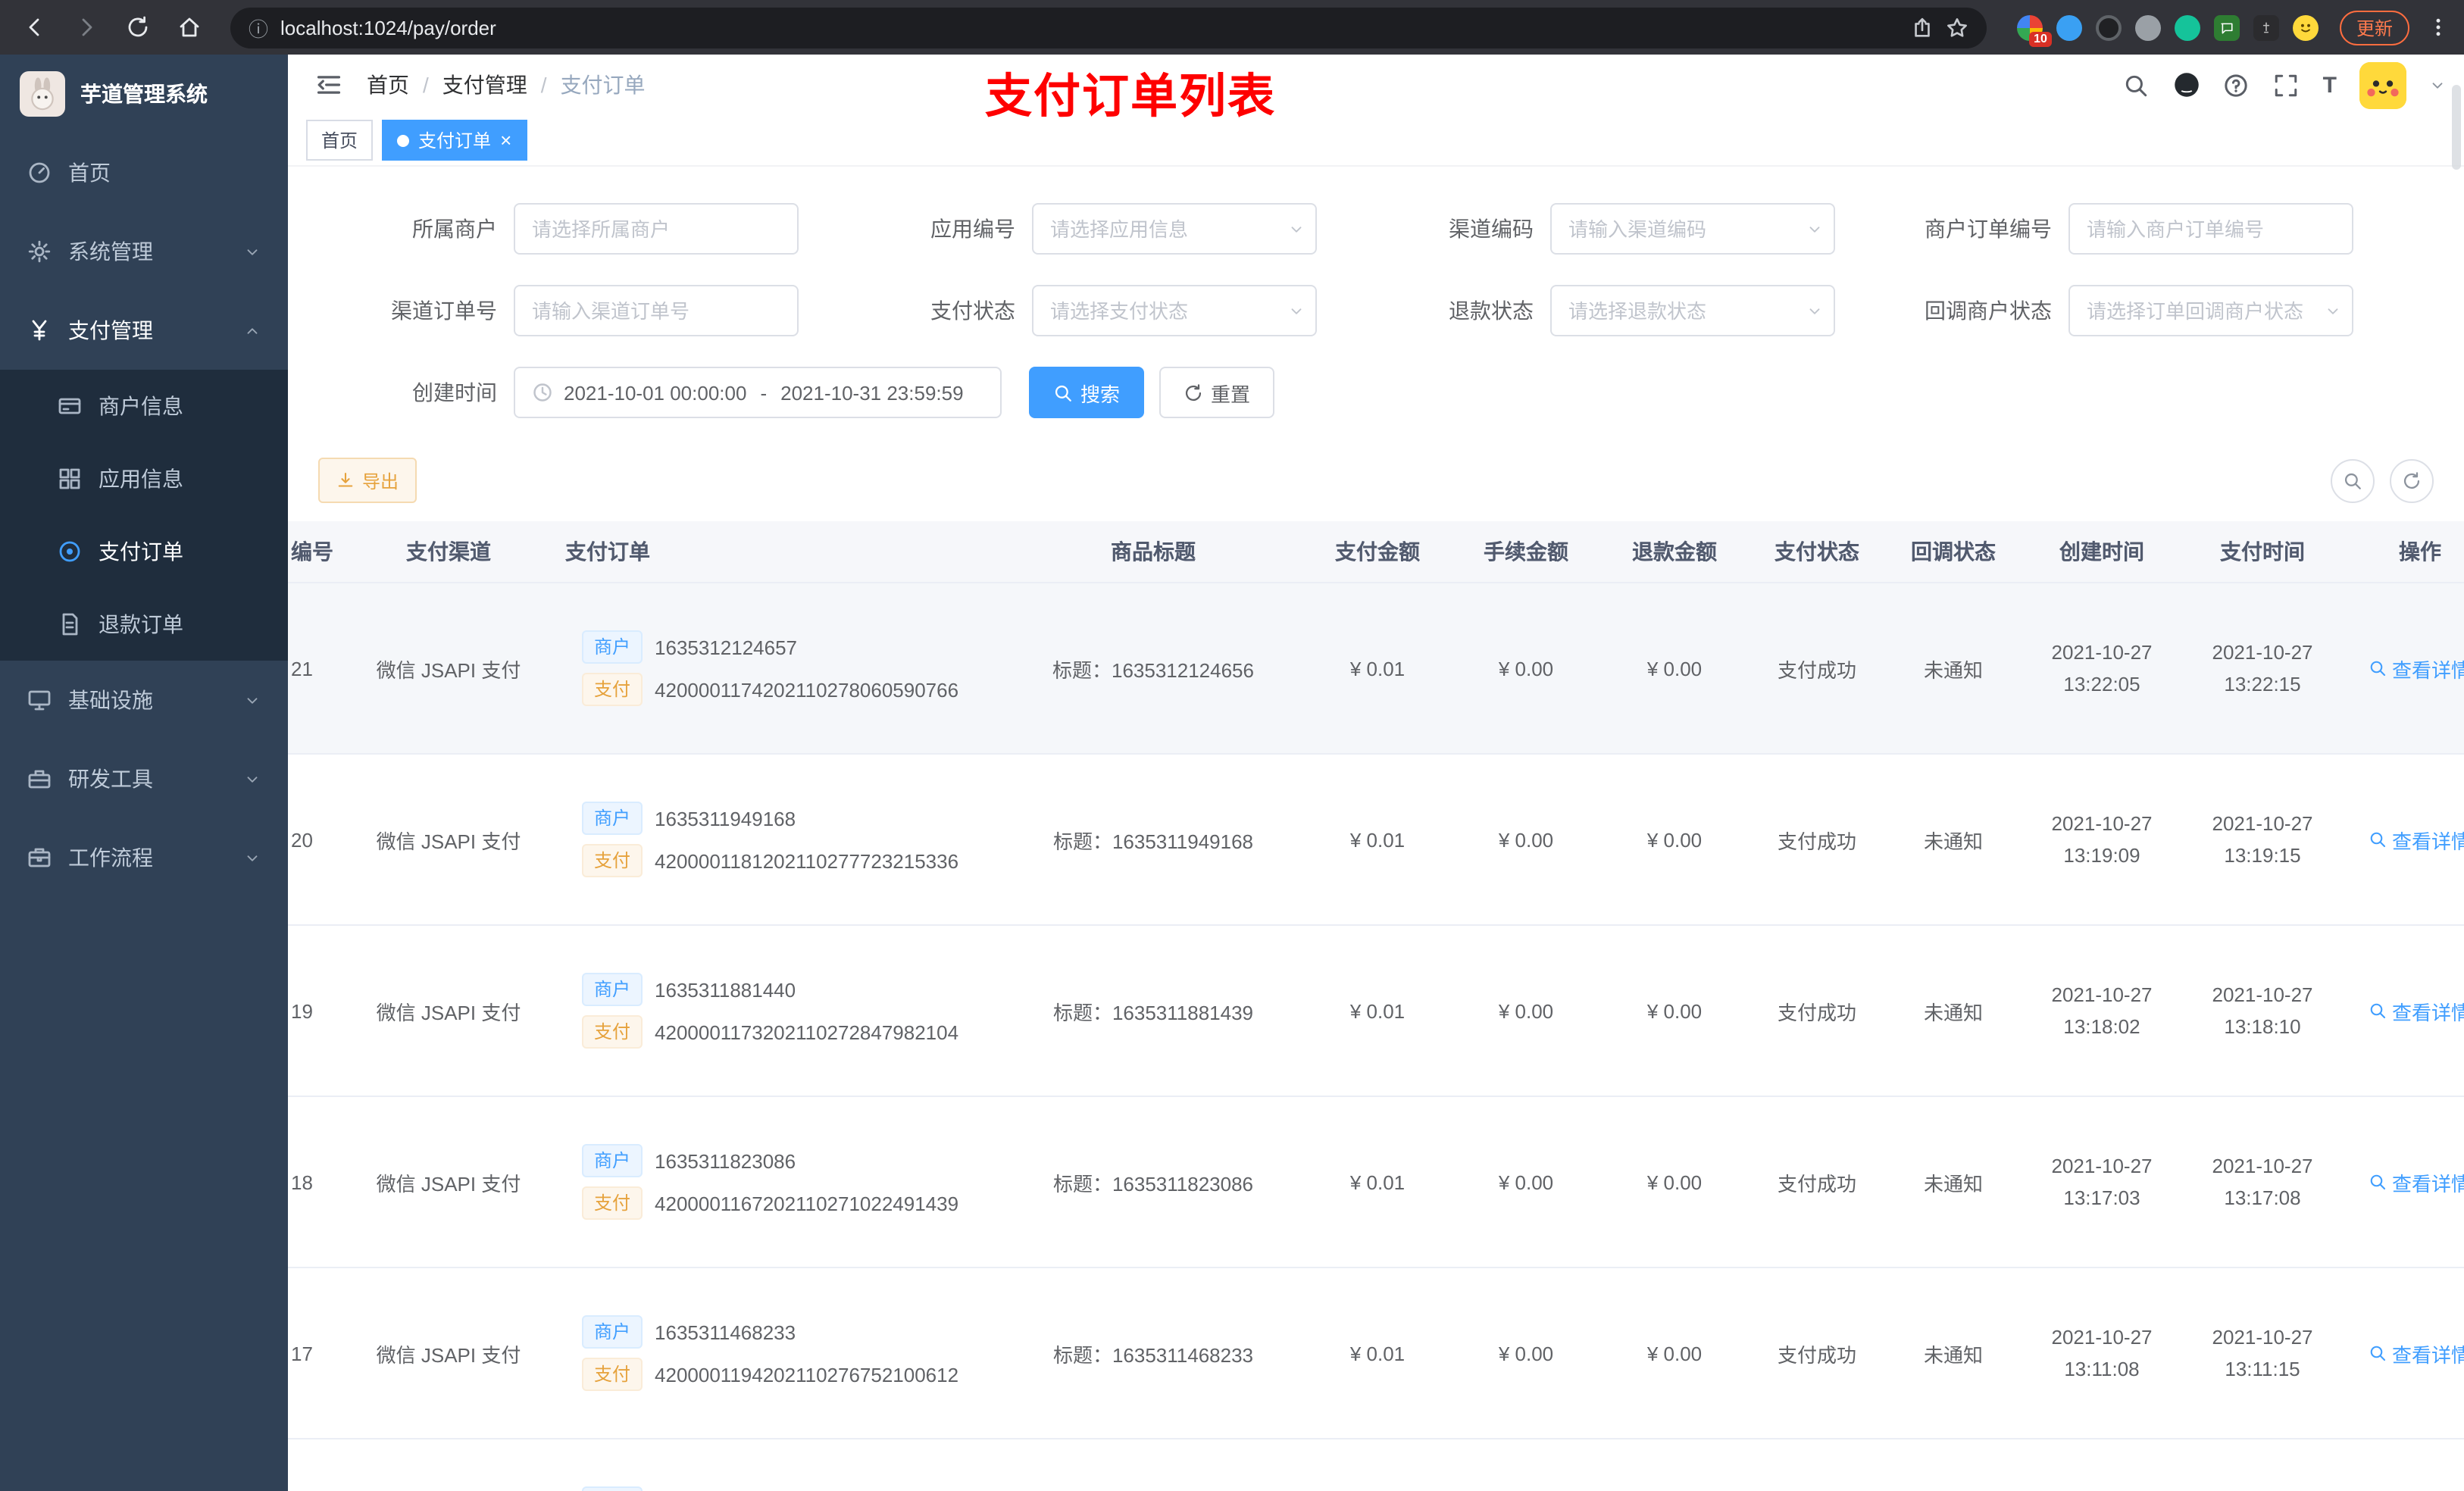 The height and width of the screenshot is (1491, 2464). Describe the element at coordinates (144, 778) in the screenshot. I see `sidebar-item-devtools: 研发工具` at that location.